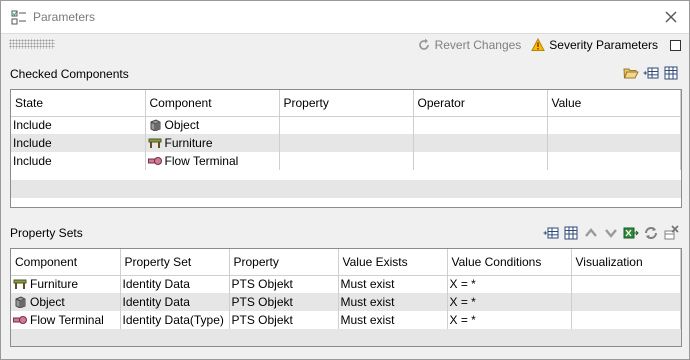 This screenshot has height=360, width=690. I want to click on drag-grip, so click(32, 44).